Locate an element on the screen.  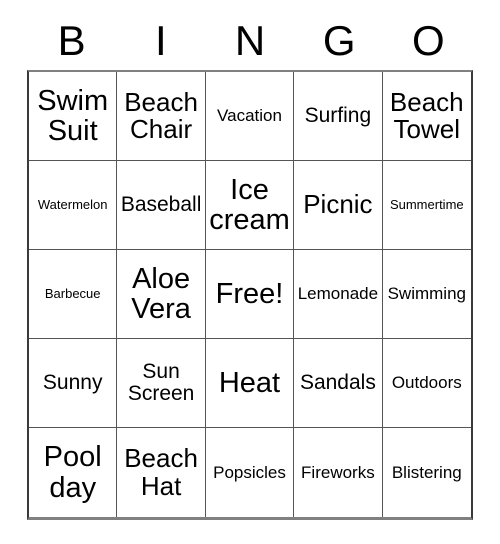
bingo-cell: Beach Hat is located at coordinates (161, 472).